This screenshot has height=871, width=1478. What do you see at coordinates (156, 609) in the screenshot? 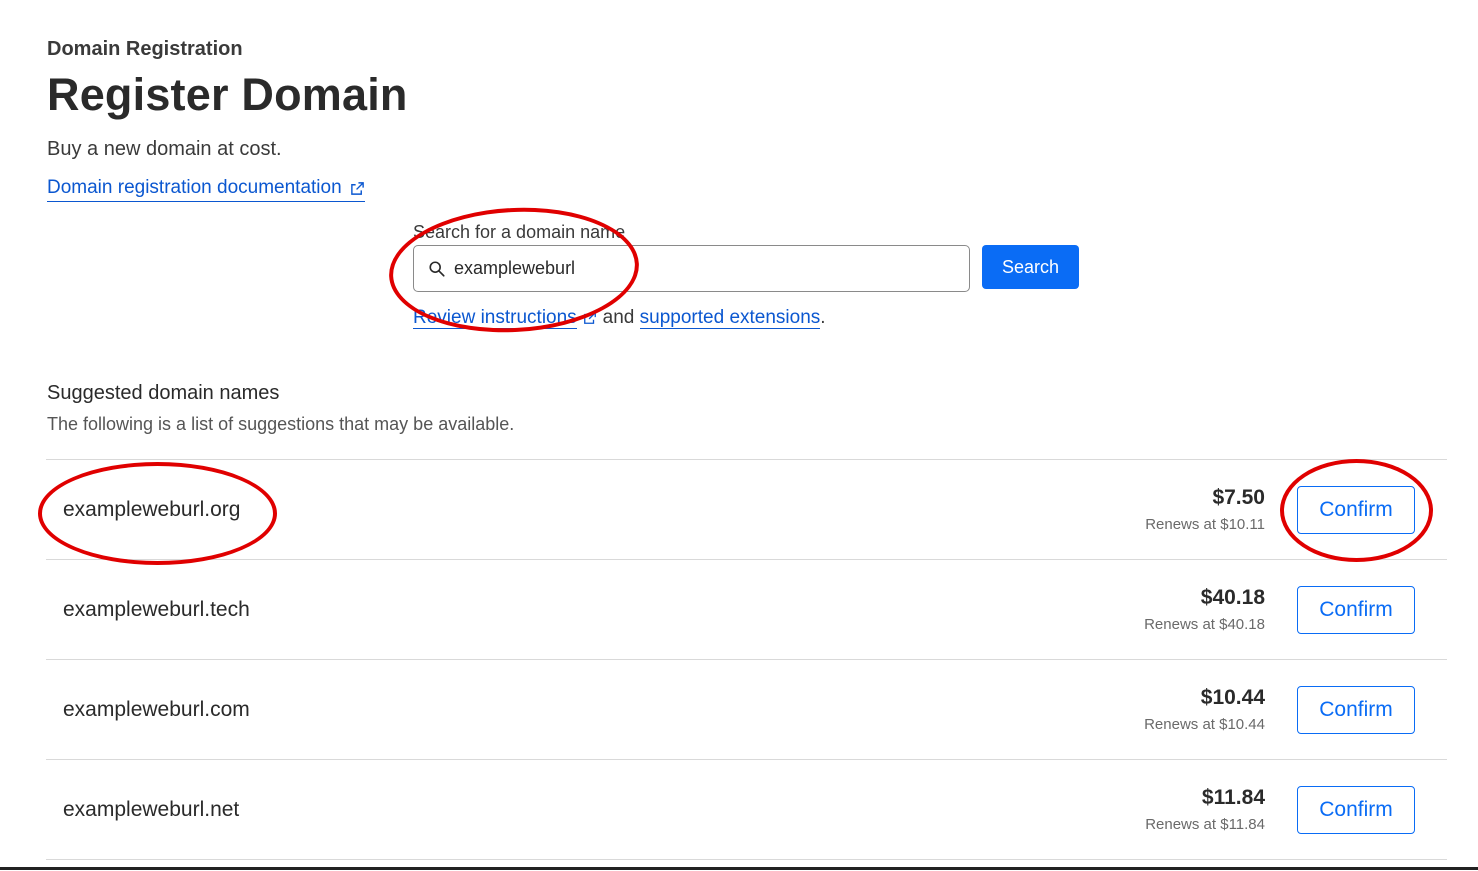
I see `domain-name: exampleweburl.tech` at bounding box center [156, 609].